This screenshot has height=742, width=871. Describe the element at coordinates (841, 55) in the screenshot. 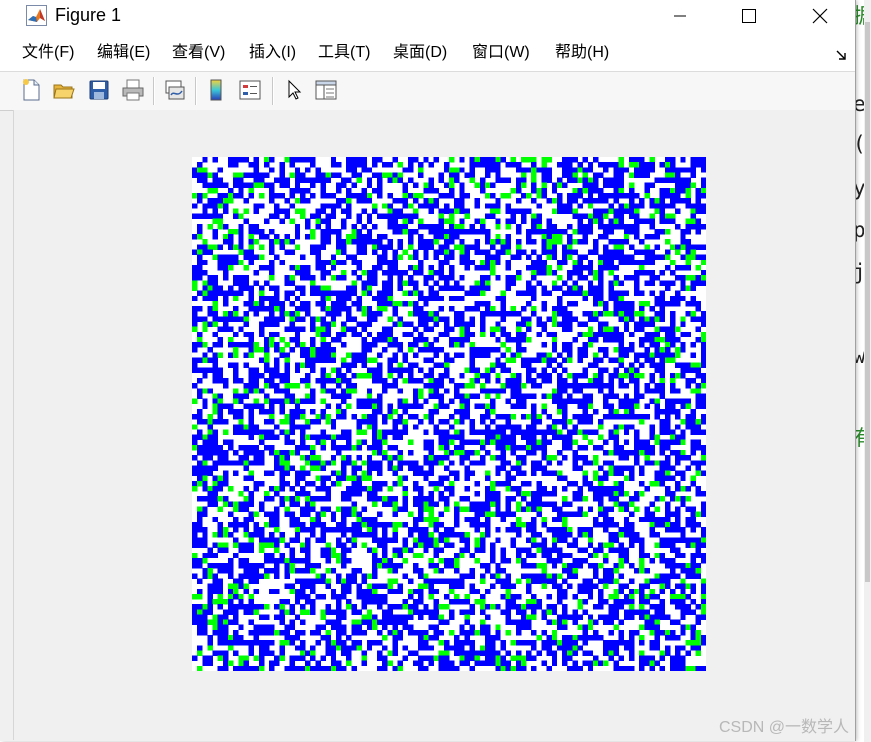

I see `dock-arrow-icon` at that location.